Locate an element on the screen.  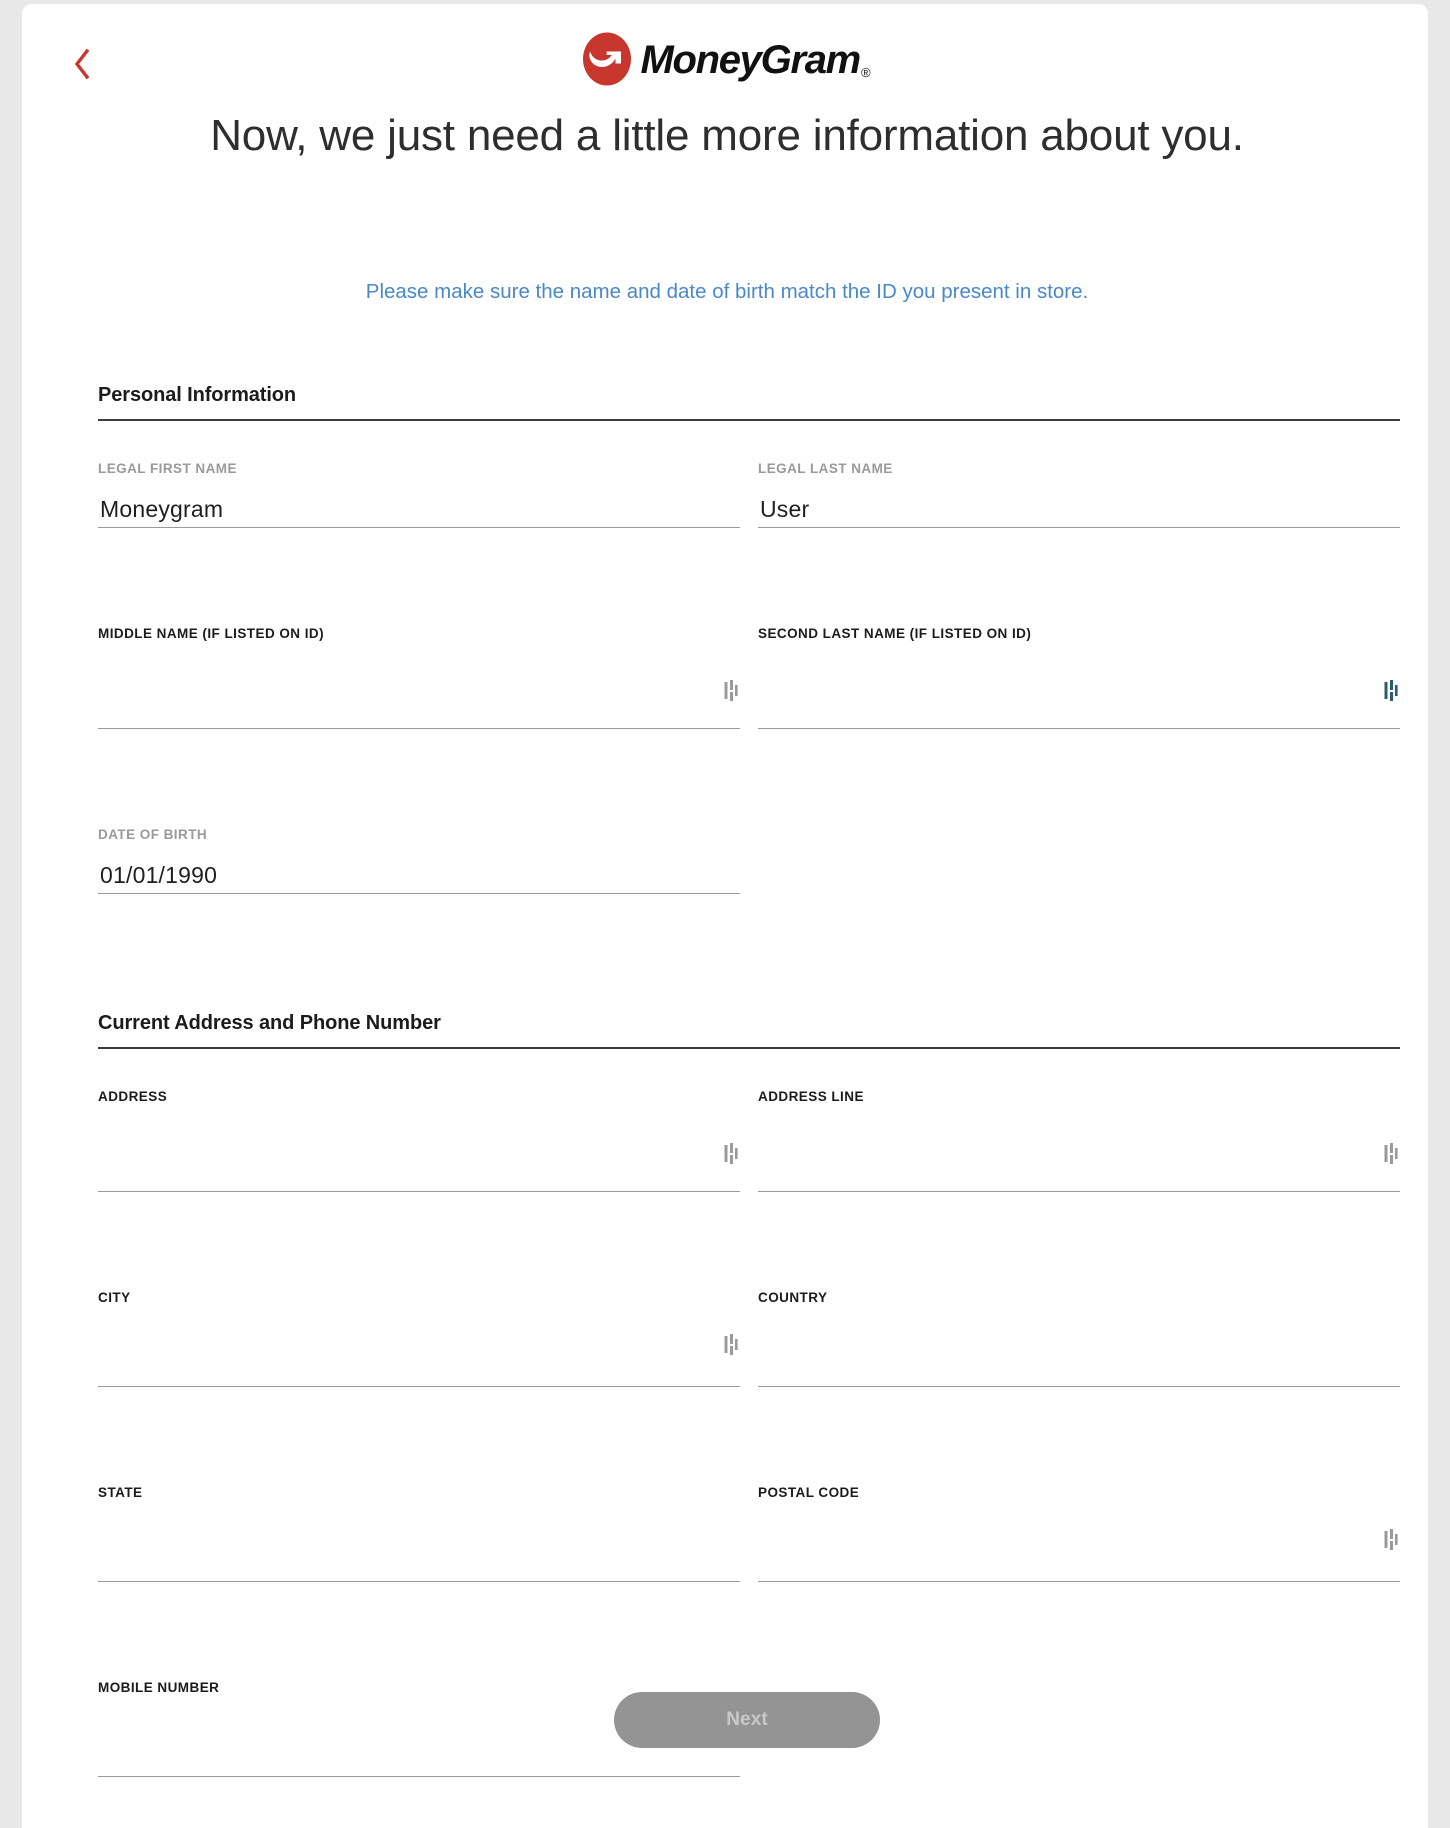
country-field is located at coordinates (1079, 1351).